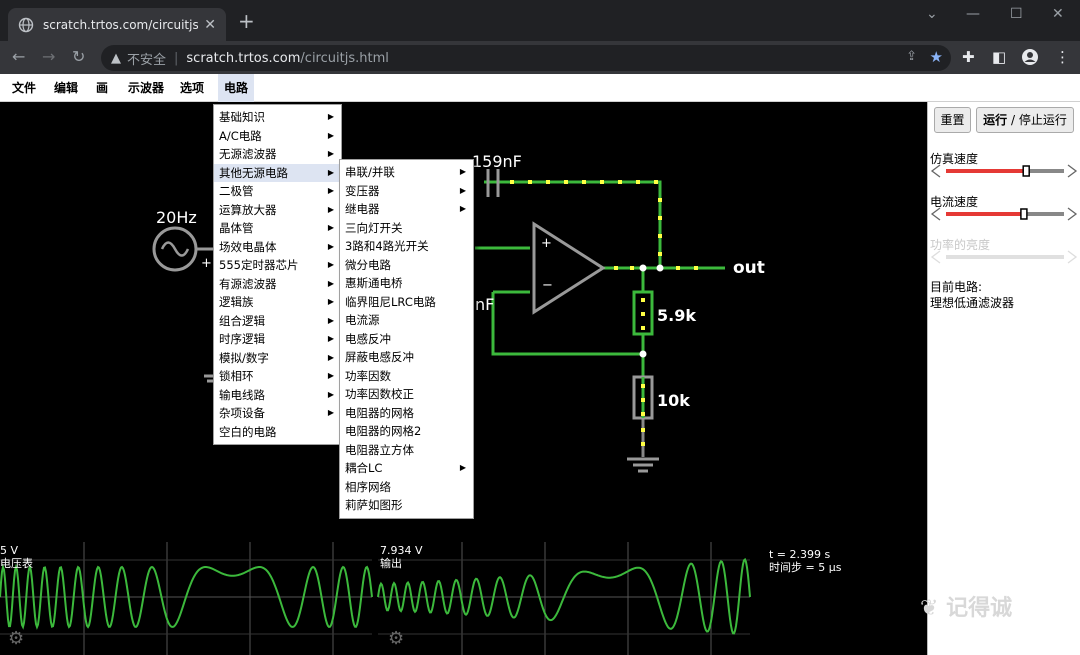 The image size is (1080, 655). Describe the element at coordinates (1016, 14) in the screenshot. I see `maximize-icon: ☐` at that location.